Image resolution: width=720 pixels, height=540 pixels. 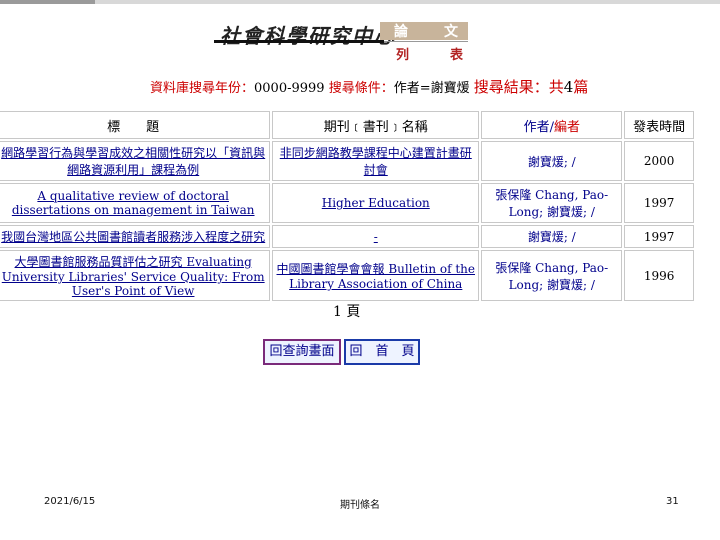 What do you see at coordinates (382, 352) in the screenshot?
I see `home-button: 回 首 頁` at bounding box center [382, 352].